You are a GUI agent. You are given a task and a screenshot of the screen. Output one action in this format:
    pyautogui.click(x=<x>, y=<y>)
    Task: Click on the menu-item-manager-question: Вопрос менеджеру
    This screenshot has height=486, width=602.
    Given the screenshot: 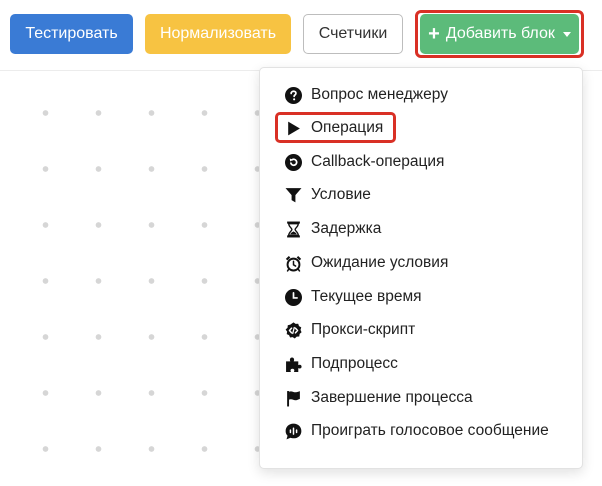 What is the action you would take?
    pyautogui.click(x=366, y=95)
    